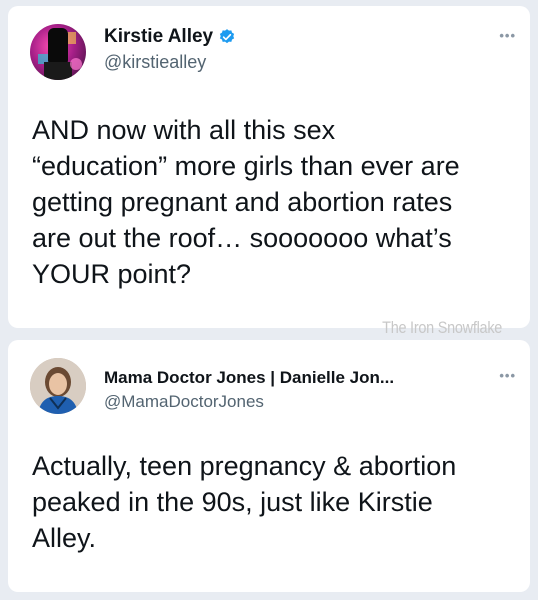 The height and width of the screenshot is (600, 538). I want to click on verified-badge-icon, so click(227, 37).